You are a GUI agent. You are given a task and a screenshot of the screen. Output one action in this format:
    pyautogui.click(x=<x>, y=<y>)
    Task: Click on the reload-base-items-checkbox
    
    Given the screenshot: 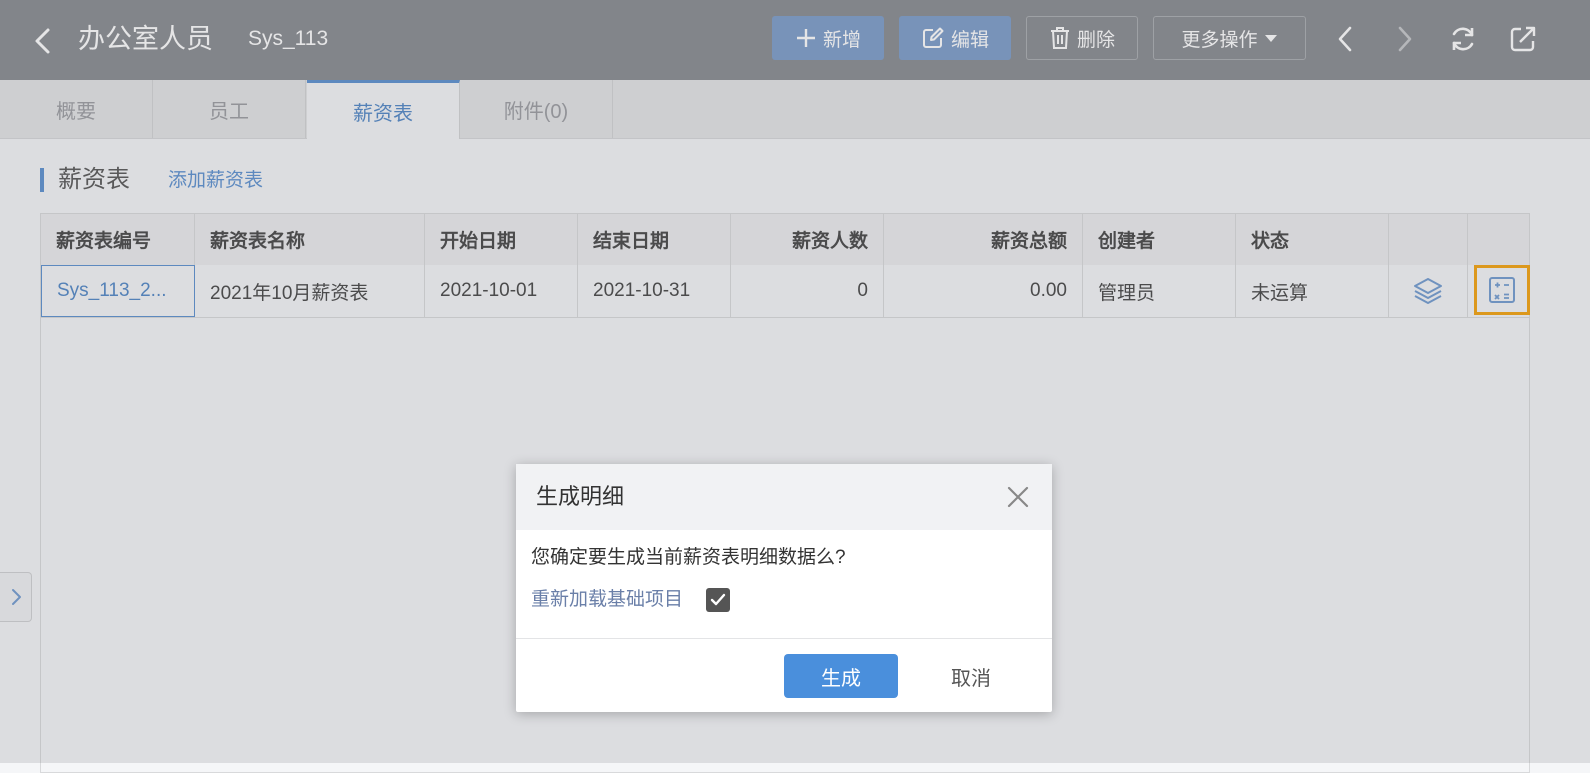 What is the action you would take?
    pyautogui.click(x=718, y=600)
    